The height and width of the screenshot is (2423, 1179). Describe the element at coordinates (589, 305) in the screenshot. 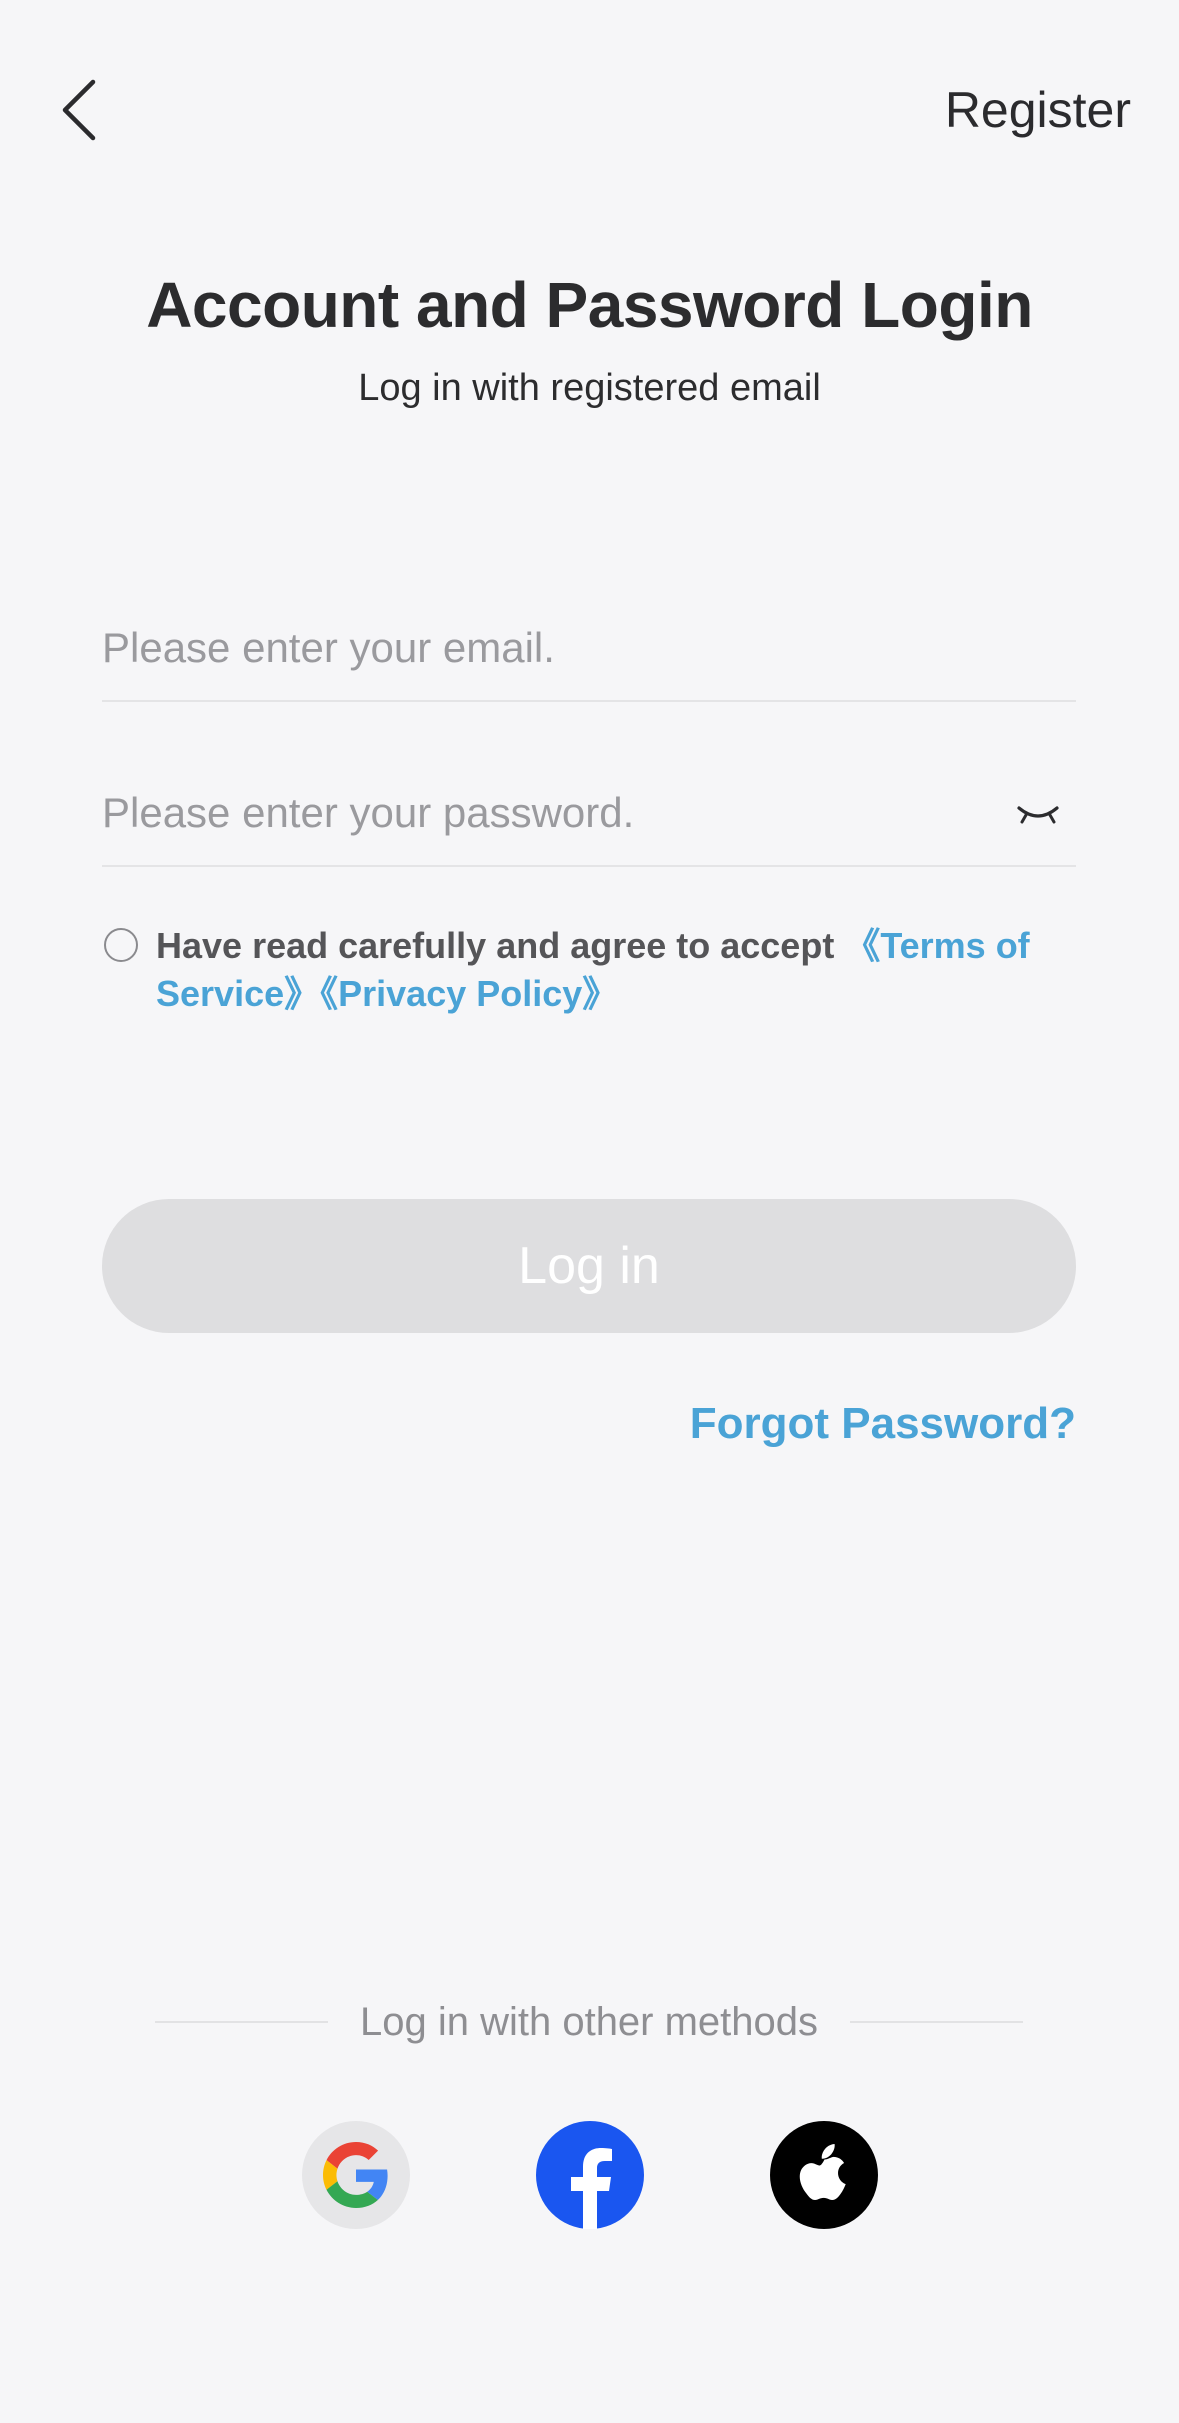

I see `page-title: Account and Password Login` at that location.